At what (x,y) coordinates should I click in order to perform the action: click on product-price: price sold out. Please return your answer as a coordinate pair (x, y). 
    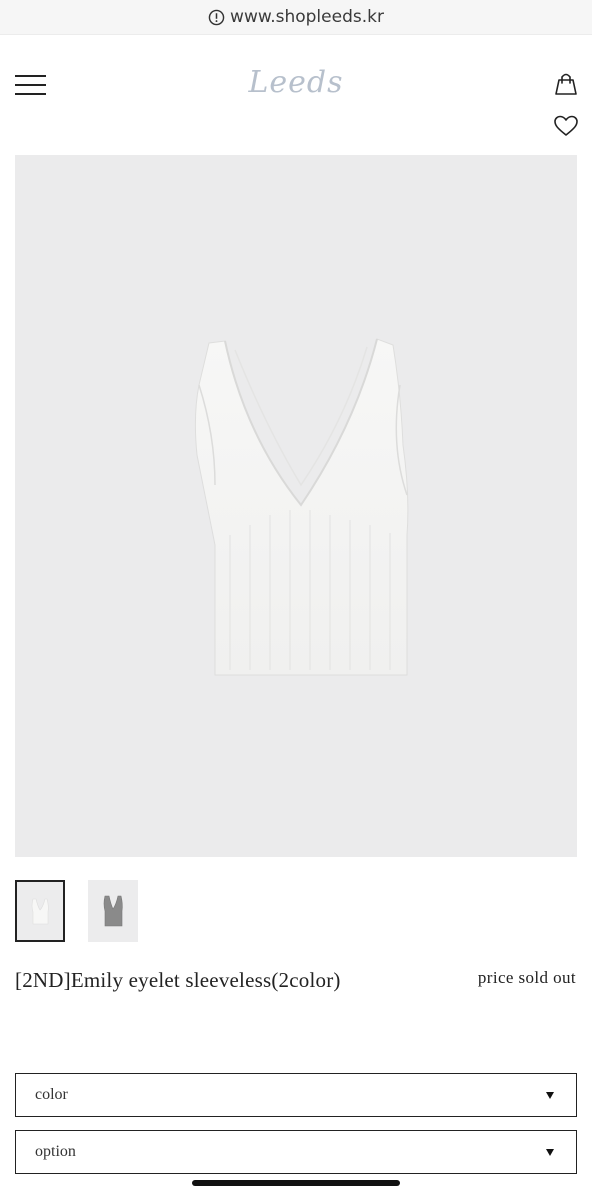
    Looking at the image, I should click on (526, 977).